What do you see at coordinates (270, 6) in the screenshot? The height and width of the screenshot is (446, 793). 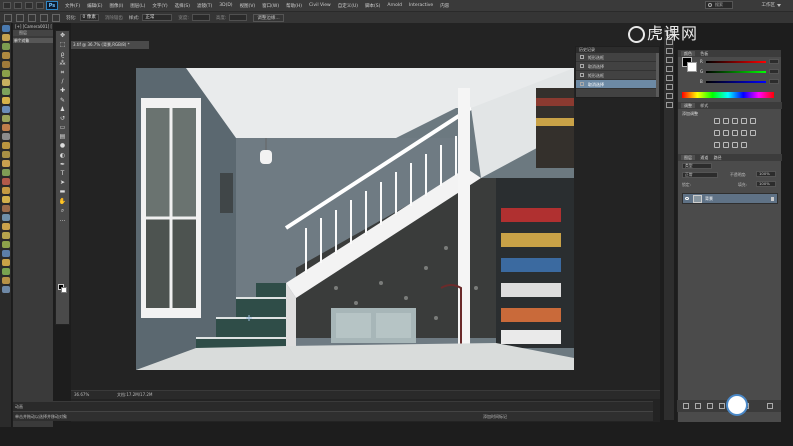 I see `menu-window: 窗口(W)` at bounding box center [270, 6].